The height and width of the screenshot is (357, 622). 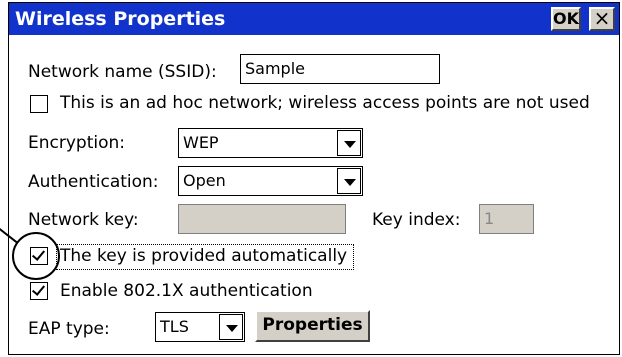 I want to click on enable-8021x-checkbox, so click(x=39, y=291).